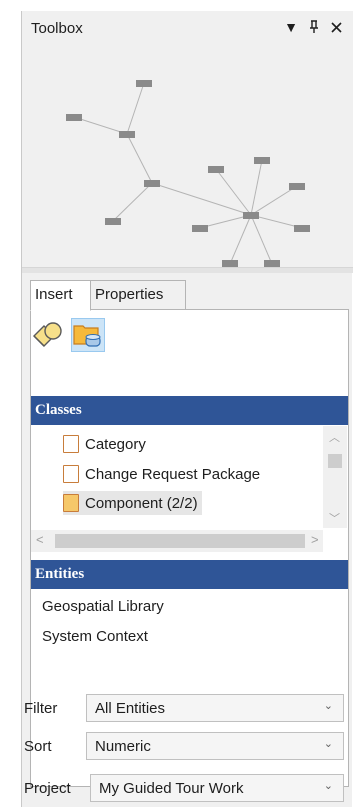 The image size is (353, 807). Describe the element at coordinates (141, 503) in the screenshot. I see `class-item-label: Component (2/2)` at that location.